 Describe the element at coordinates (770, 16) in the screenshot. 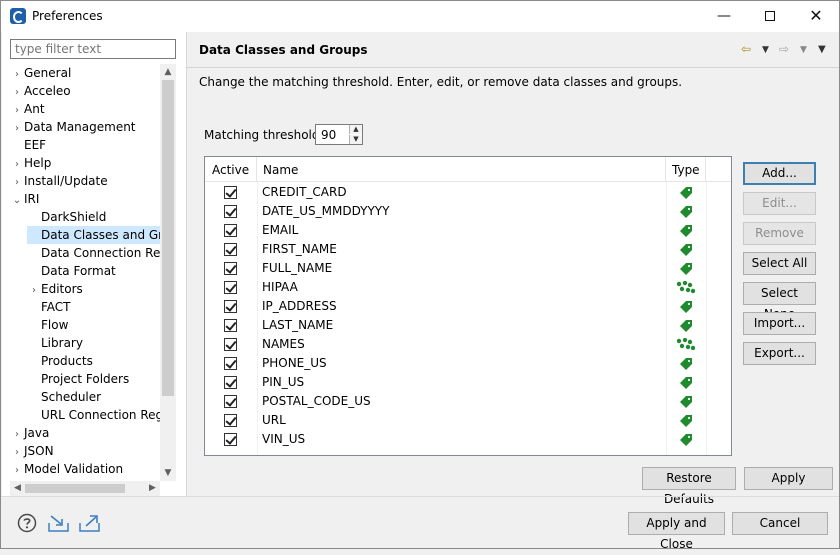

I see `maximize-button` at that location.